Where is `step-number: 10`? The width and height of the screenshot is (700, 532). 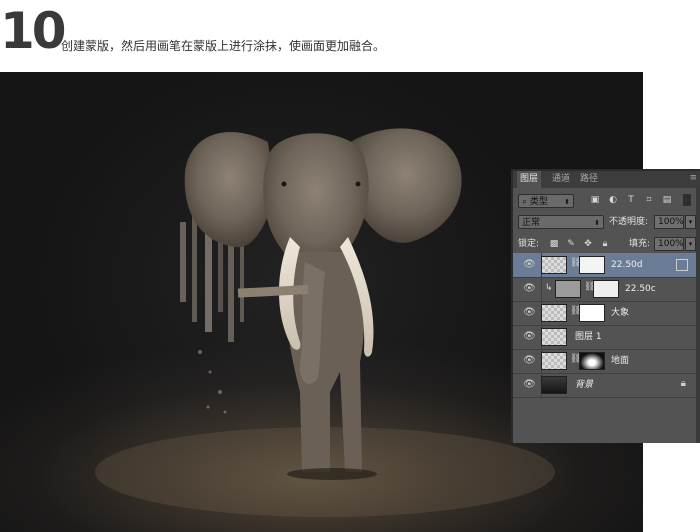 step-number: 10 is located at coordinates (33, 31).